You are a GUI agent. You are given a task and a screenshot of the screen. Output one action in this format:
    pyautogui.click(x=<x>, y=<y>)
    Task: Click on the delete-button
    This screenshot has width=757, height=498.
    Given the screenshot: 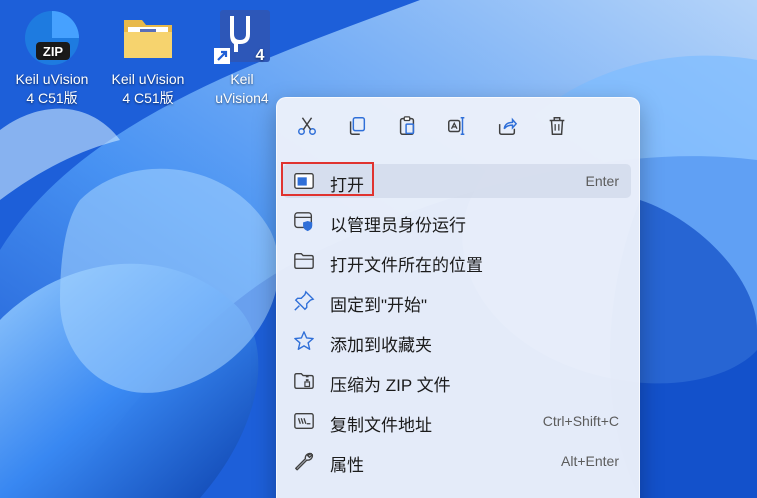 What is the action you would take?
    pyautogui.click(x=557, y=126)
    